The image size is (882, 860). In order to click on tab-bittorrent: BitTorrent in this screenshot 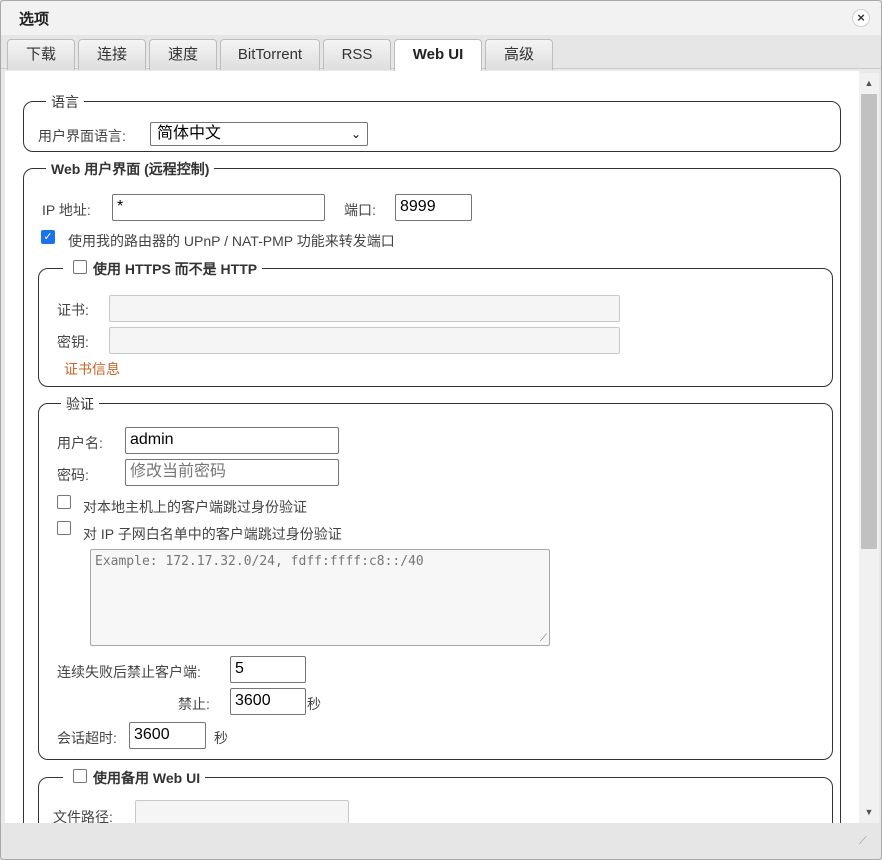, I will do `click(270, 54)`.